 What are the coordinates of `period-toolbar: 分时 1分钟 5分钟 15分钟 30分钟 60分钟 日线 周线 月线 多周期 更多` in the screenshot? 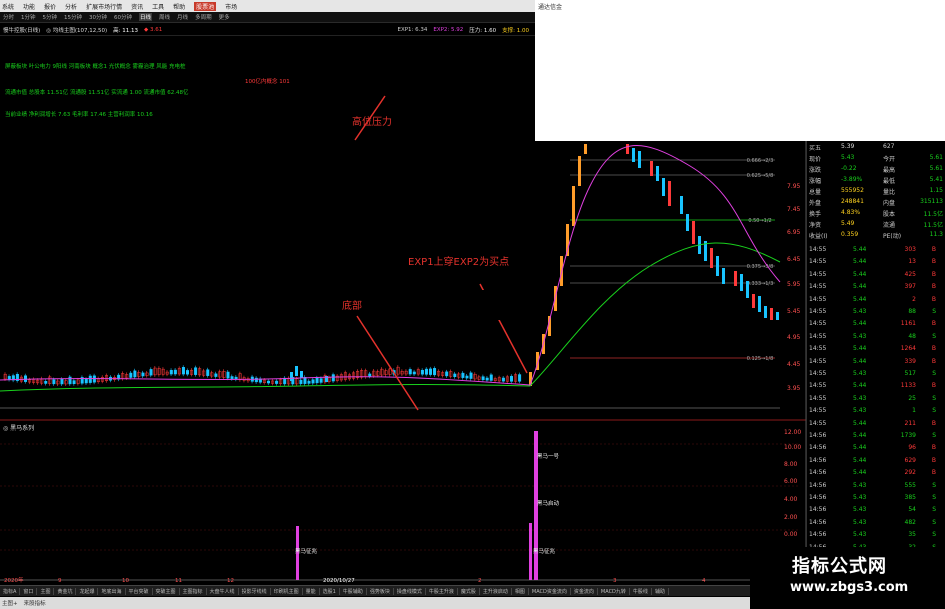 It's located at (267, 17).